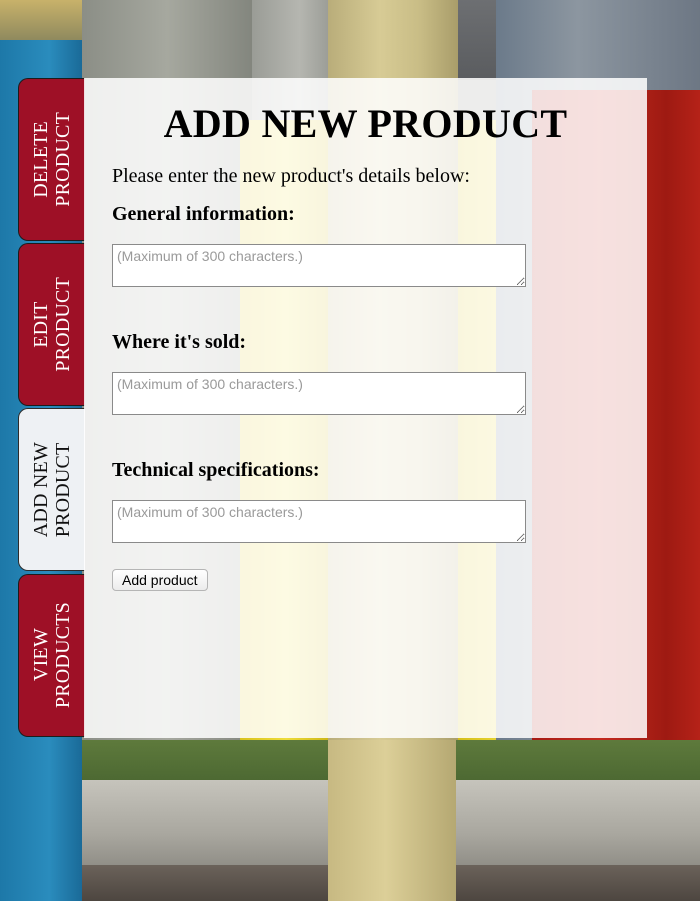 Image resolution: width=700 pixels, height=901 pixels. I want to click on tab-edit-product: EDIT PRODUCT, so click(51, 324).